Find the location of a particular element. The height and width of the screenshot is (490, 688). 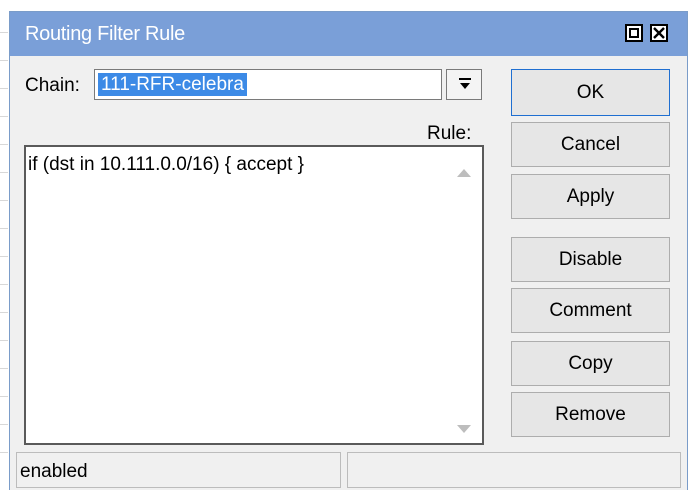

cancel-button: Cancel is located at coordinates (590, 144).